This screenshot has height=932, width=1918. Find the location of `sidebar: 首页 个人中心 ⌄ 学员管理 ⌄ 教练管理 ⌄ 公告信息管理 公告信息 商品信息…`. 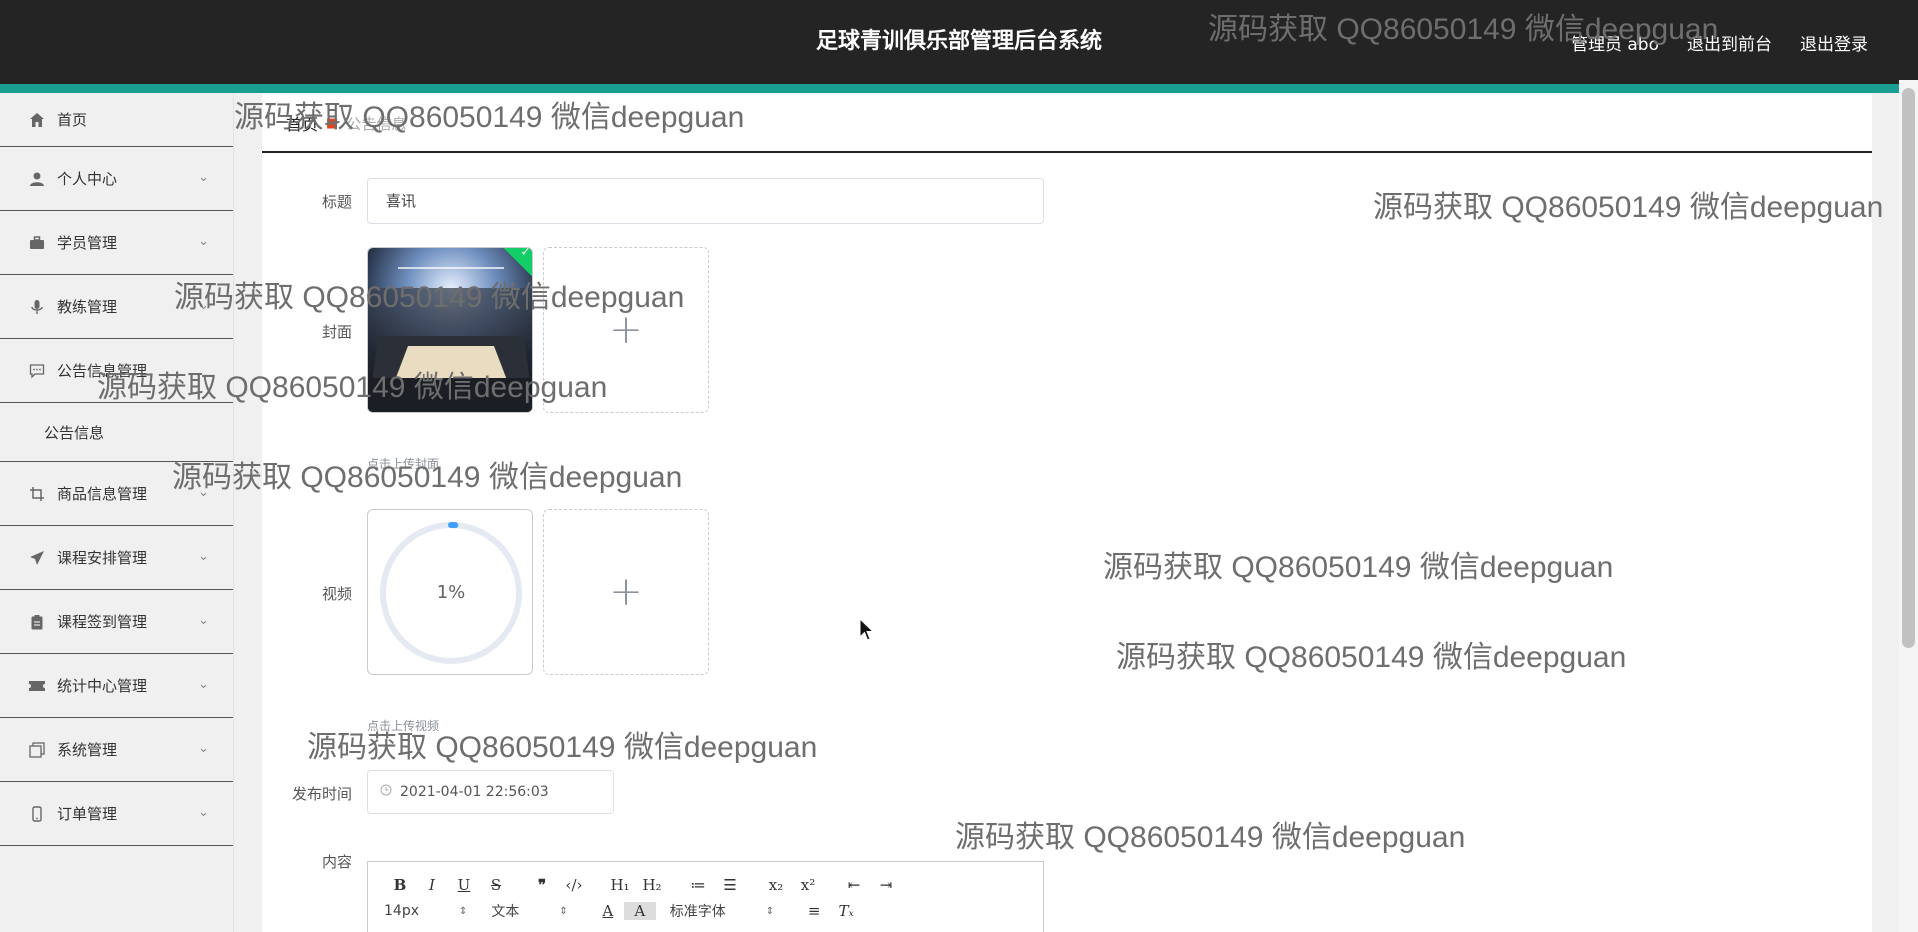

sidebar: 首页 个人中心 ⌄ 学员管理 ⌄ 教练管理 ⌄ 公告信息管理 公告信息 商品信息… is located at coordinates (117, 512).